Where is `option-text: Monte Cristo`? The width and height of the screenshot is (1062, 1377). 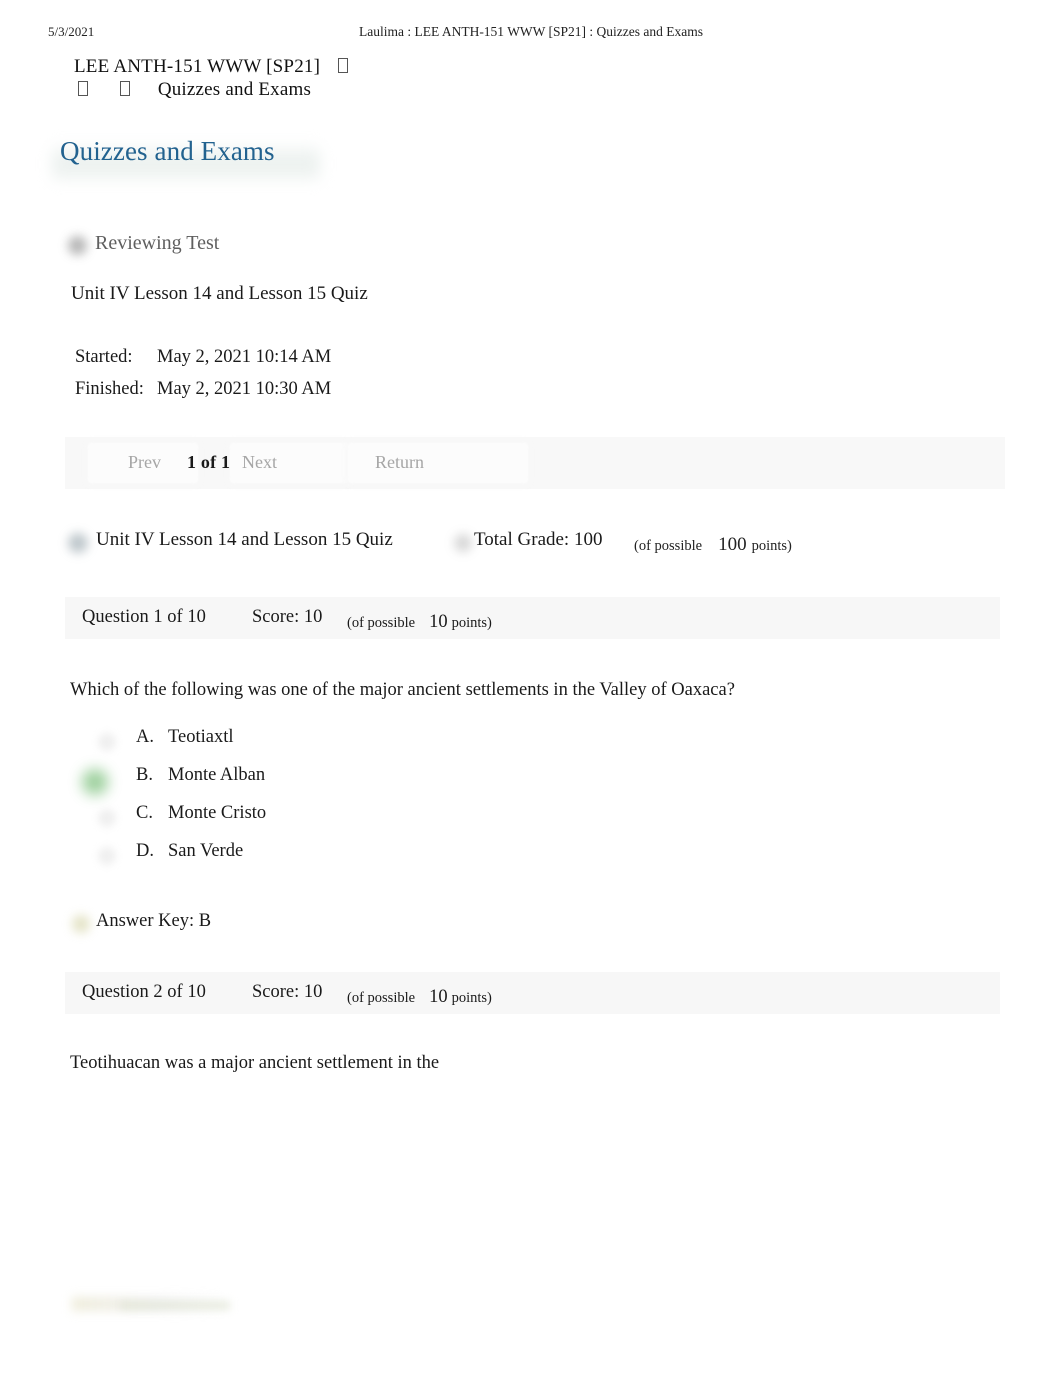 option-text: Monte Cristo is located at coordinates (217, 813).